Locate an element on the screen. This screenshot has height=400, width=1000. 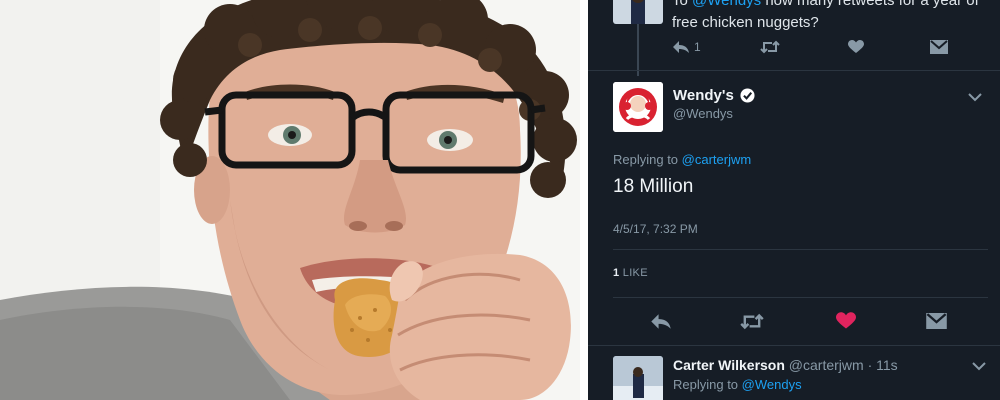
replying-to: Replying to @carterjwm is located at coordinates (682, 159).